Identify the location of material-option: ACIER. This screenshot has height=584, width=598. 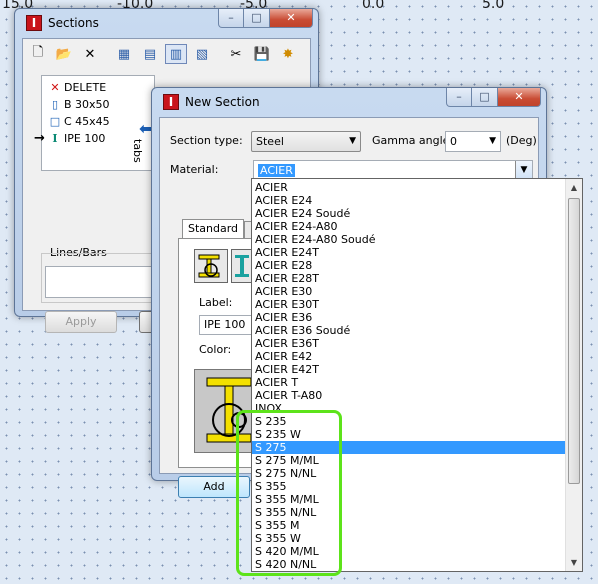
(409, 187).